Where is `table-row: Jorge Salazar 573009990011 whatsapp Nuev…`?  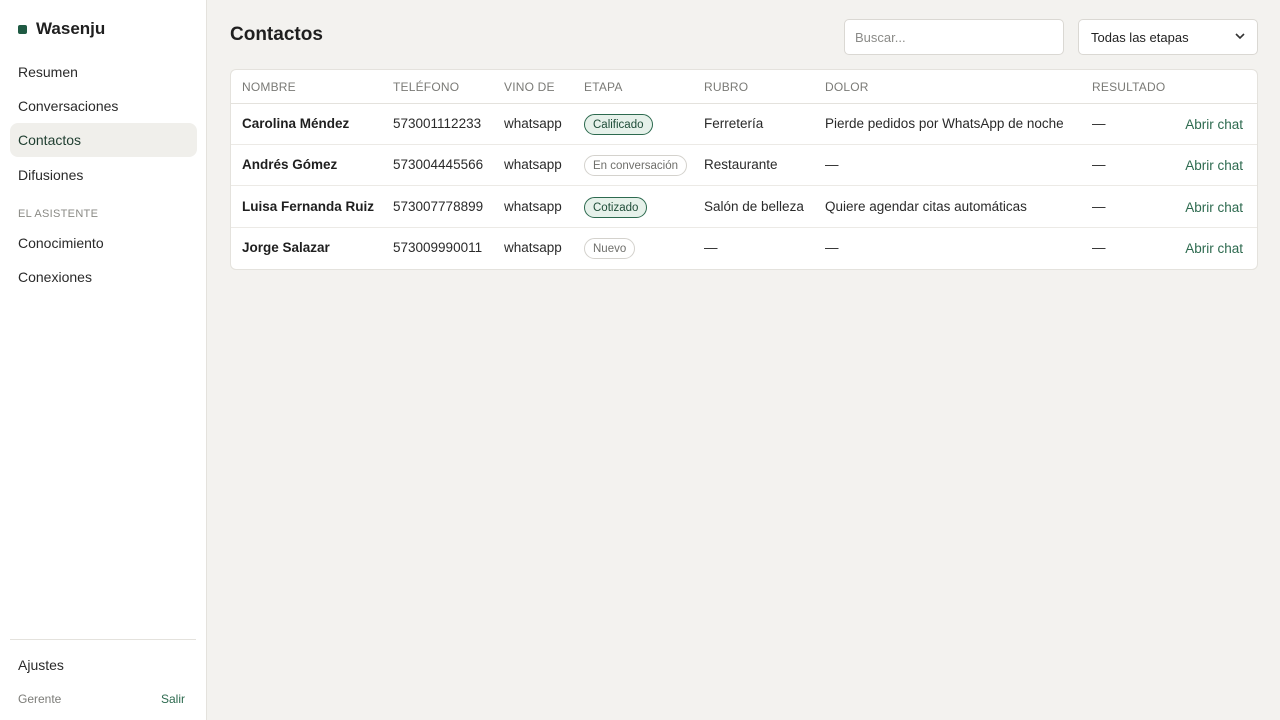 table-row: Jorge Salazar 573009990011 whatsapp Nuev… is located at coordinates (744, 248).